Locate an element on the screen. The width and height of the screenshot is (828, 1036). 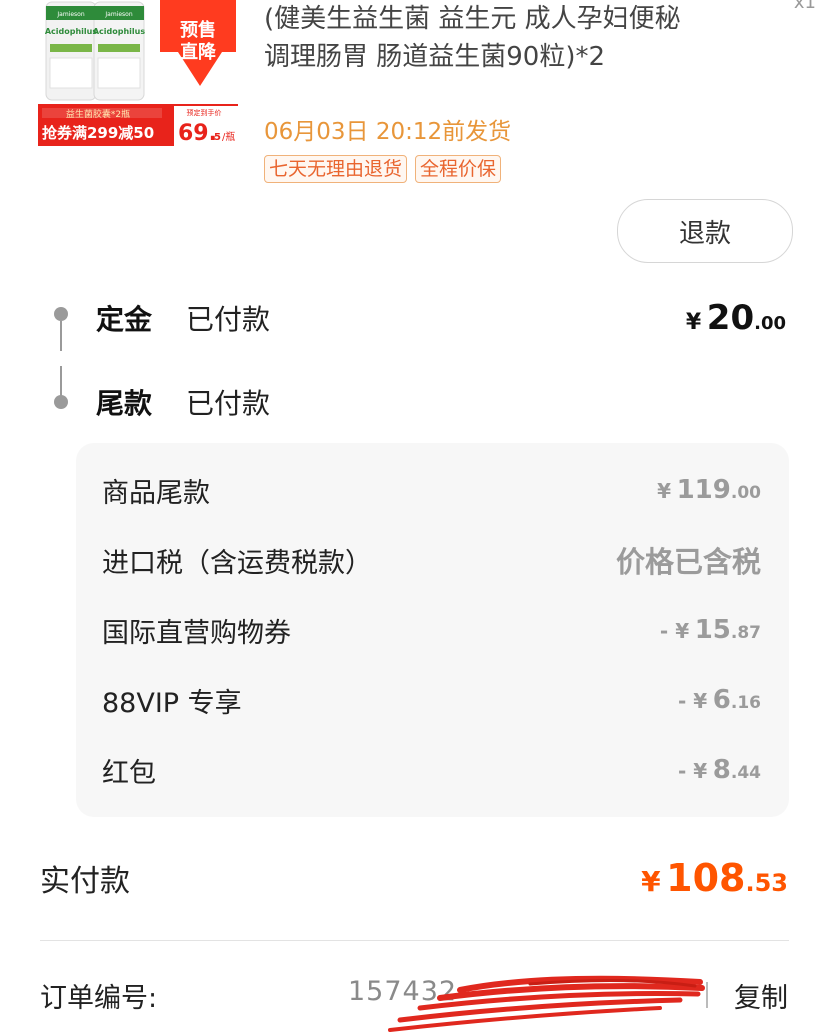
breakdown-value: - ¥ 15.87 is located at coordinates (710, 630).